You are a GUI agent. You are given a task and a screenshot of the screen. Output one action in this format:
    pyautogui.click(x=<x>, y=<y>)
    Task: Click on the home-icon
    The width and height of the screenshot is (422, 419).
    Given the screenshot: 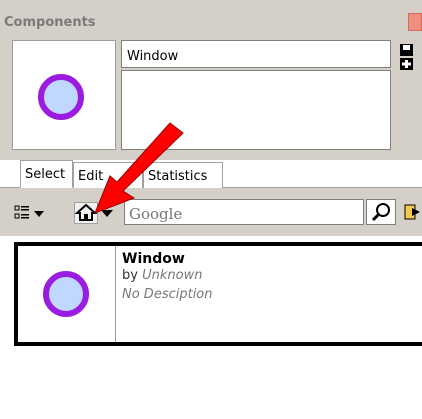 What is the action you would take?
    pyautogui.click(x=86, y=212)
    